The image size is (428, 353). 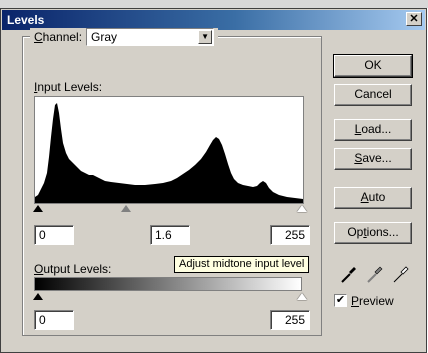 What do you see at coordinates (290, 235) in the screenshot?
I see `input-white-field: 255` at bounding box center [290, 235].